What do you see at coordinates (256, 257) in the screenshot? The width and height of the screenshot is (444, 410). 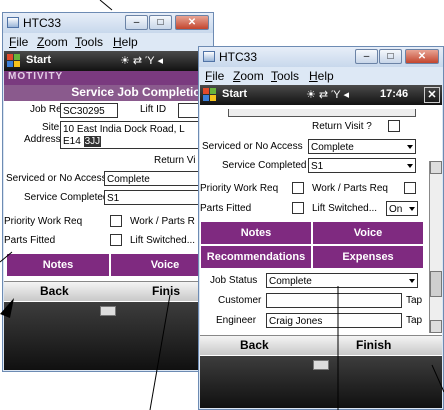 I see `recommendations-button: Recommendations` at bounding box center [256, 257].